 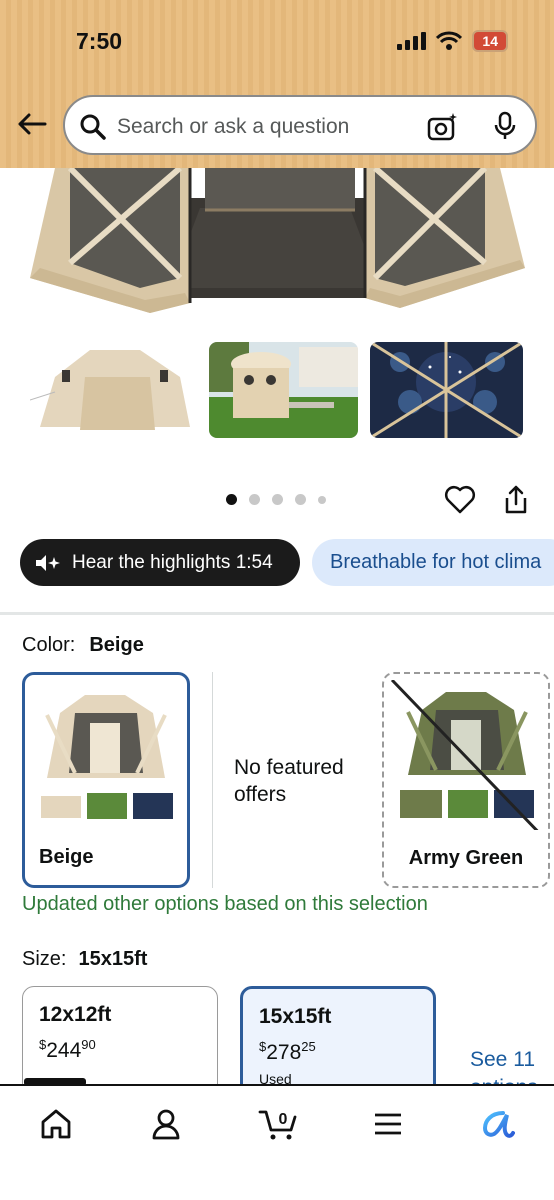 I want to click on size-option-name: 12x12ft, so click(x=75, y=1014).